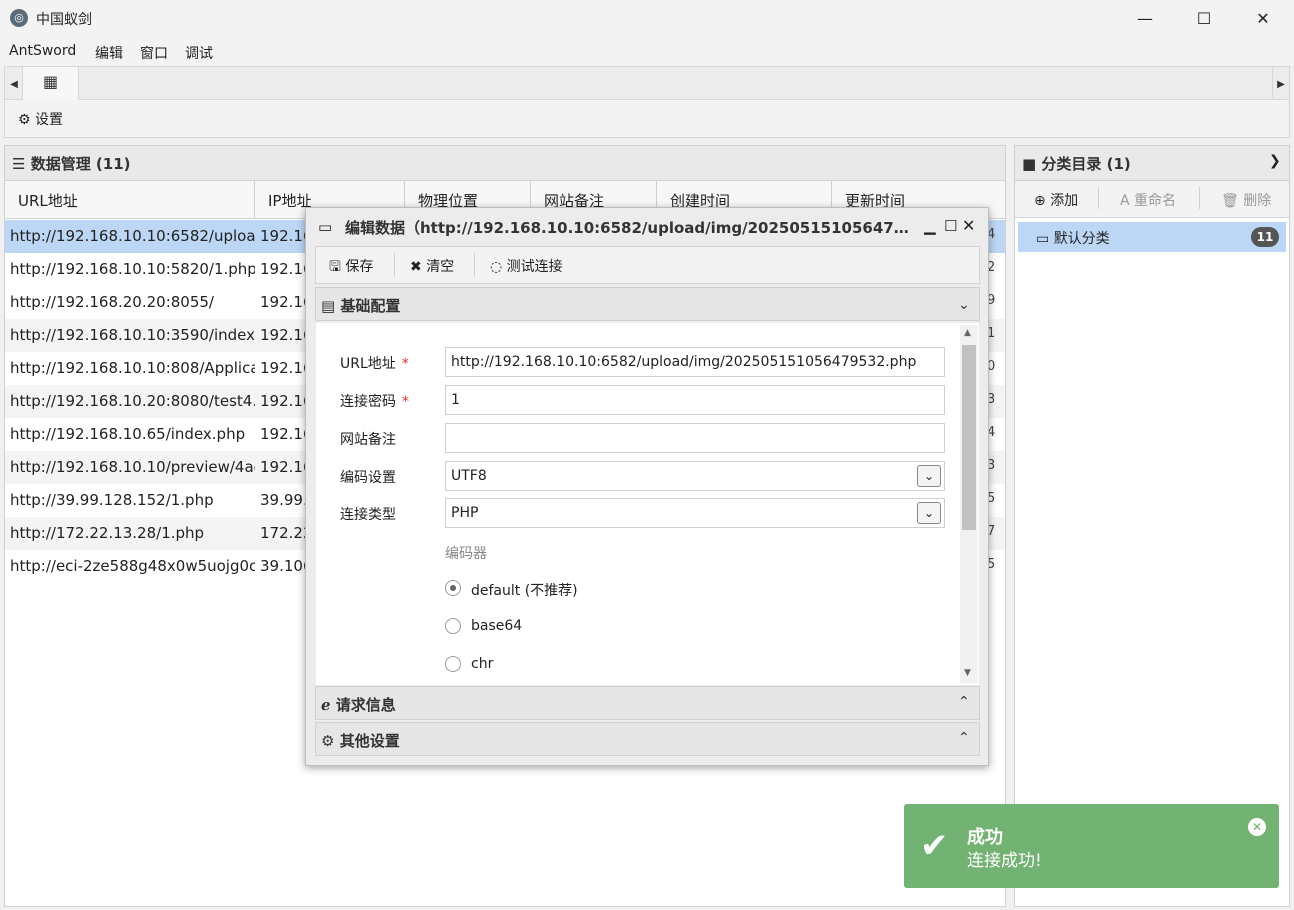 This screenshot has width=1294, height=910. I want to click on window-title: 中国蚁剑, so click(64, 20).